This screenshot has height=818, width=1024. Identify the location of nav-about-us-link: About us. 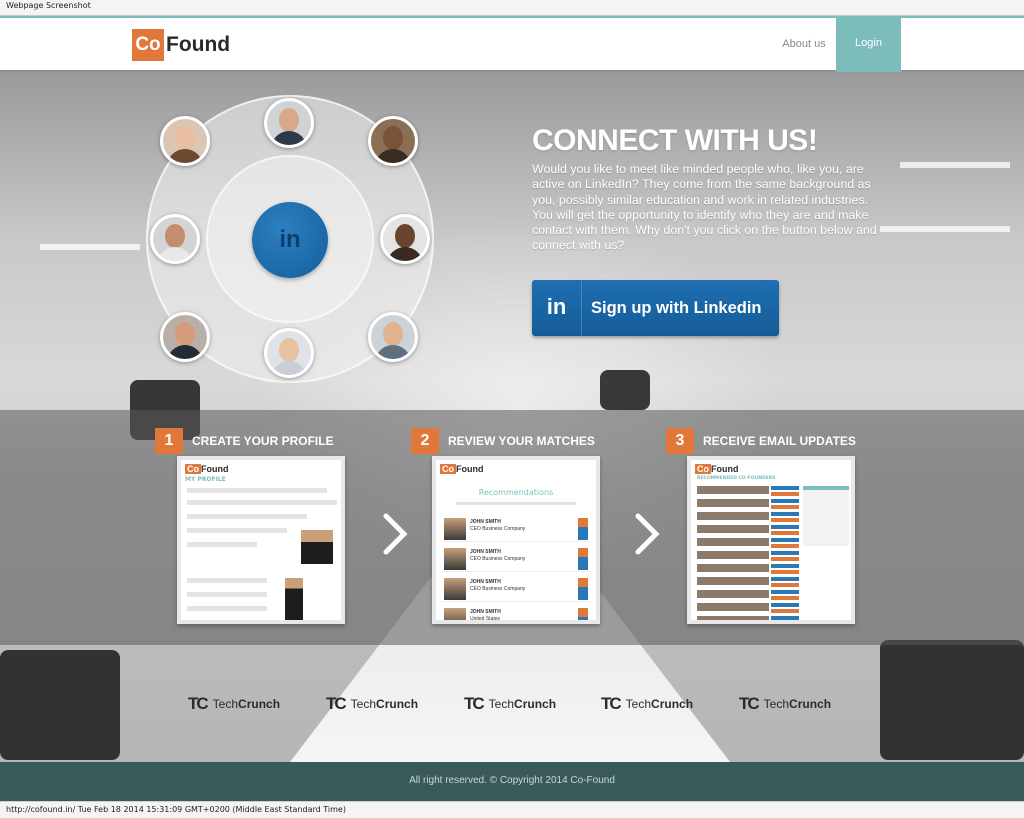
(804, 44).